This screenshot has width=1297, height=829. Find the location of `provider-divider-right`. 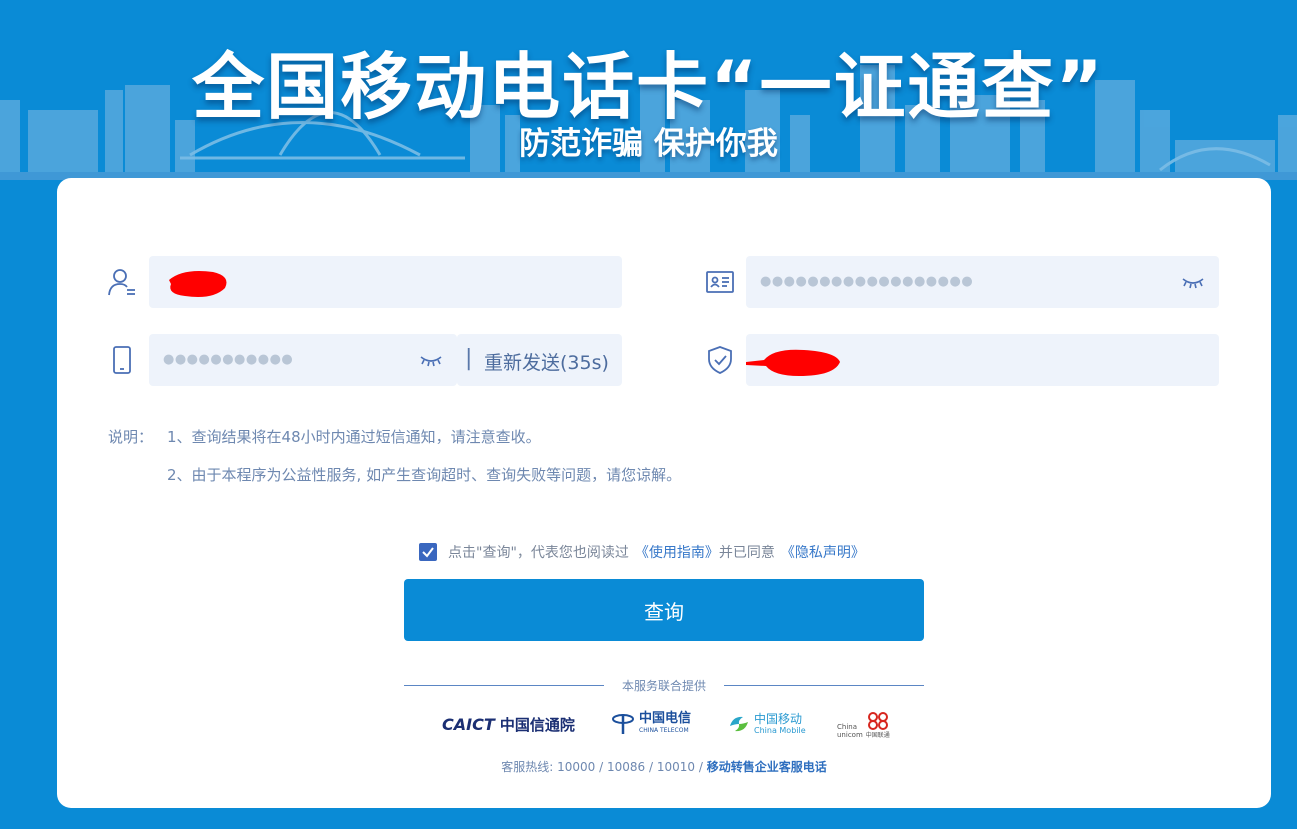

provider-divider-right is located at coordinates (824, 685).